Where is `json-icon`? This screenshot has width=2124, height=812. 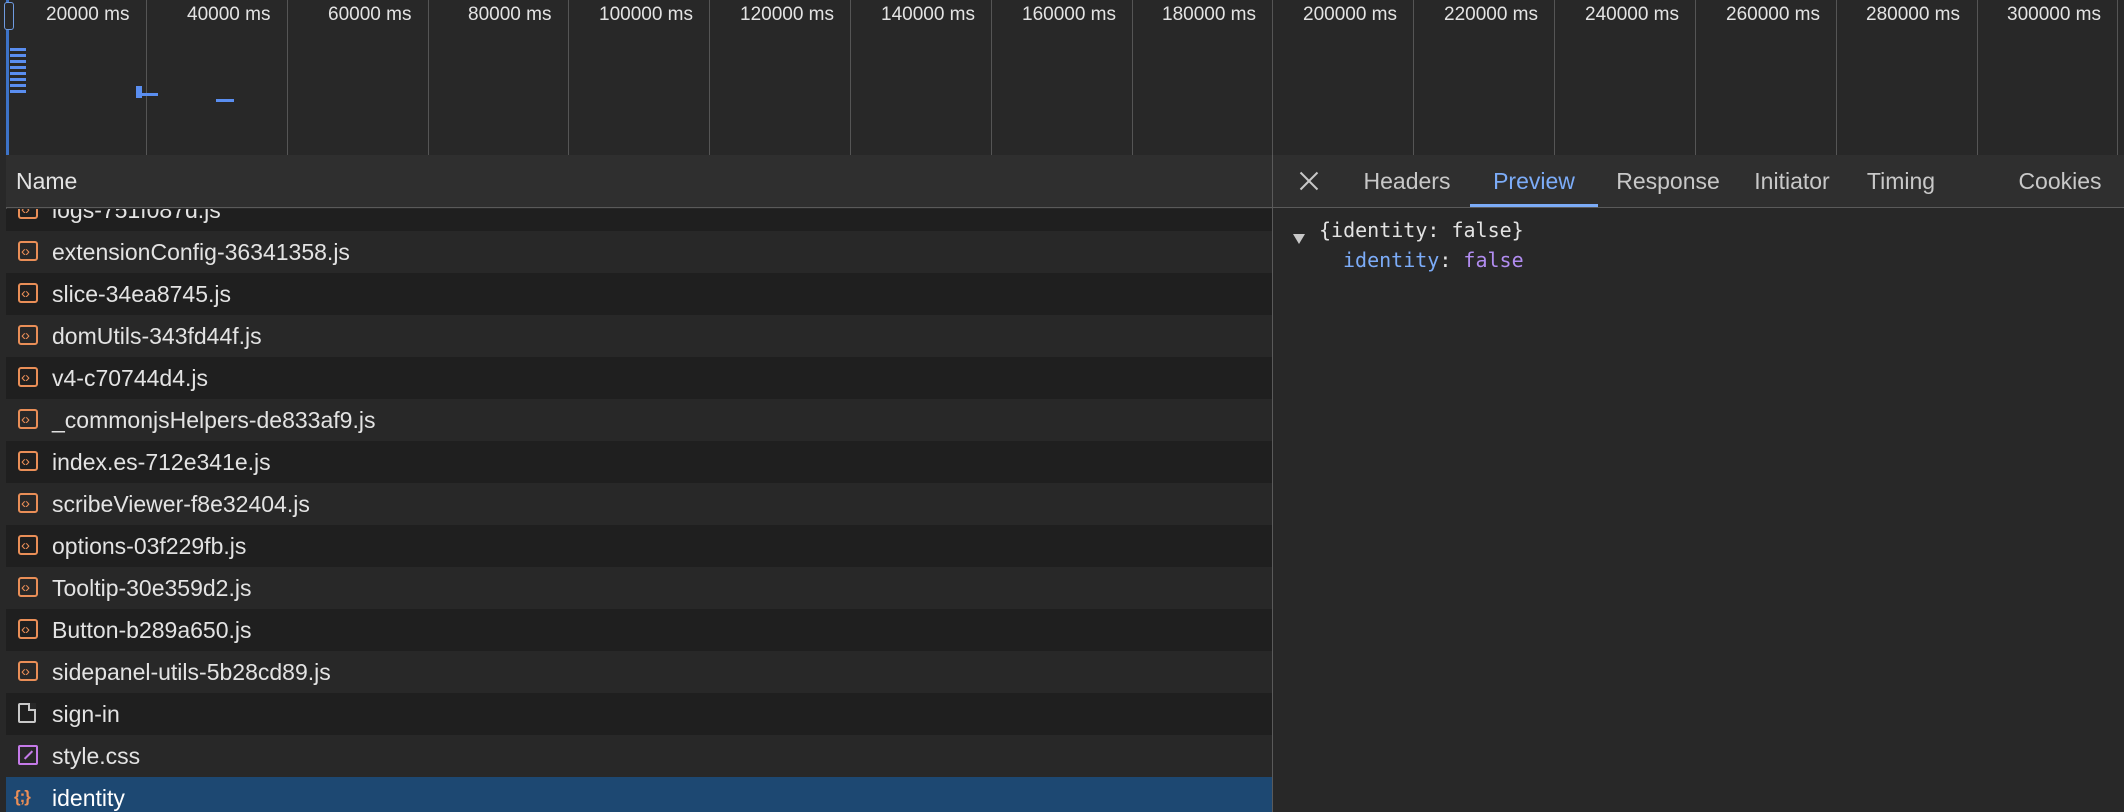
json-icon is located at coordinates (26, 797).